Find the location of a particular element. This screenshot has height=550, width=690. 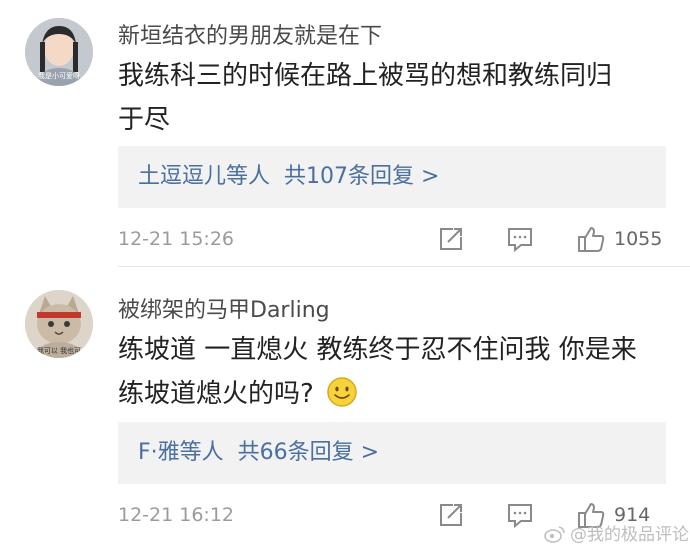

weibo-logo-icon is located at coordinates (555, 534).